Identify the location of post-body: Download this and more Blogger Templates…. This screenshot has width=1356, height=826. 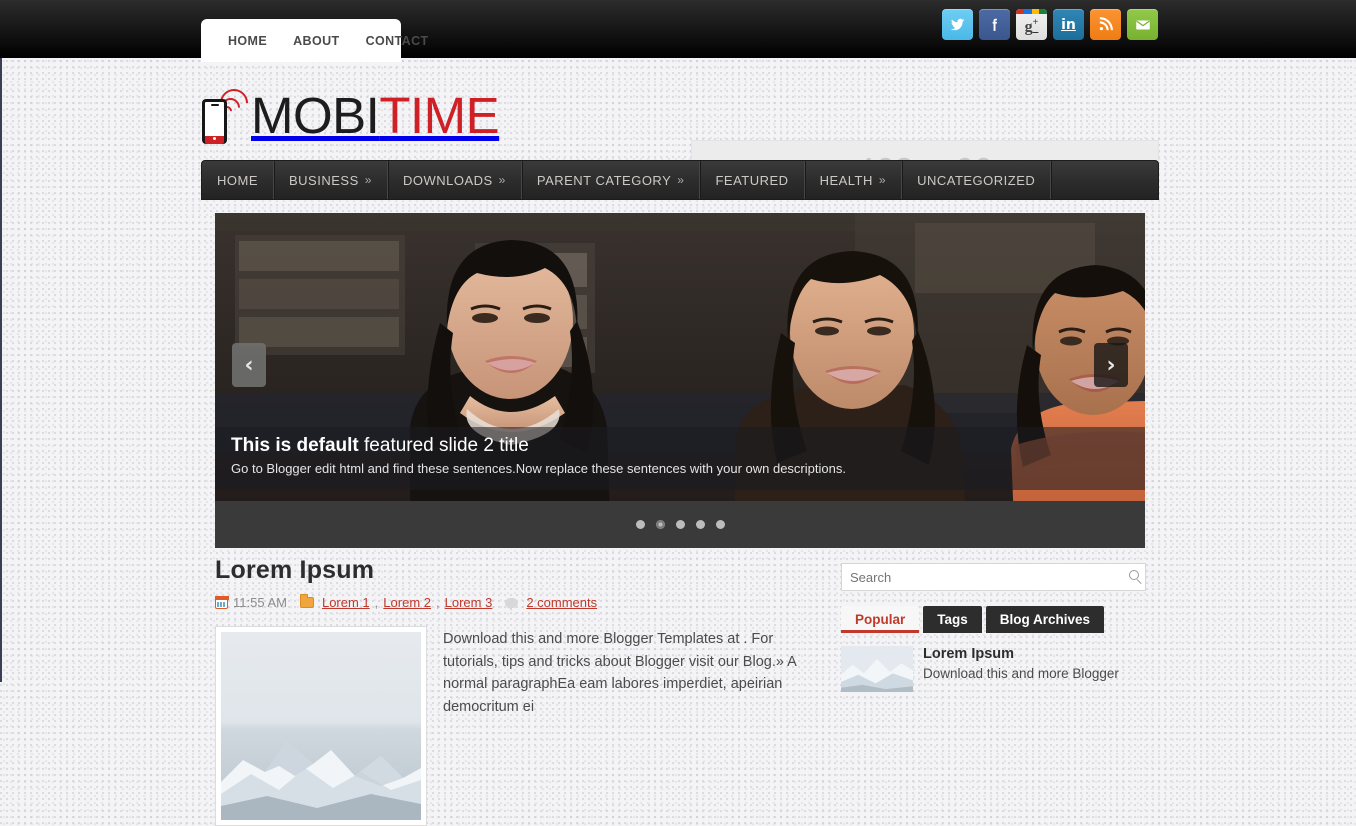
(515, 726).